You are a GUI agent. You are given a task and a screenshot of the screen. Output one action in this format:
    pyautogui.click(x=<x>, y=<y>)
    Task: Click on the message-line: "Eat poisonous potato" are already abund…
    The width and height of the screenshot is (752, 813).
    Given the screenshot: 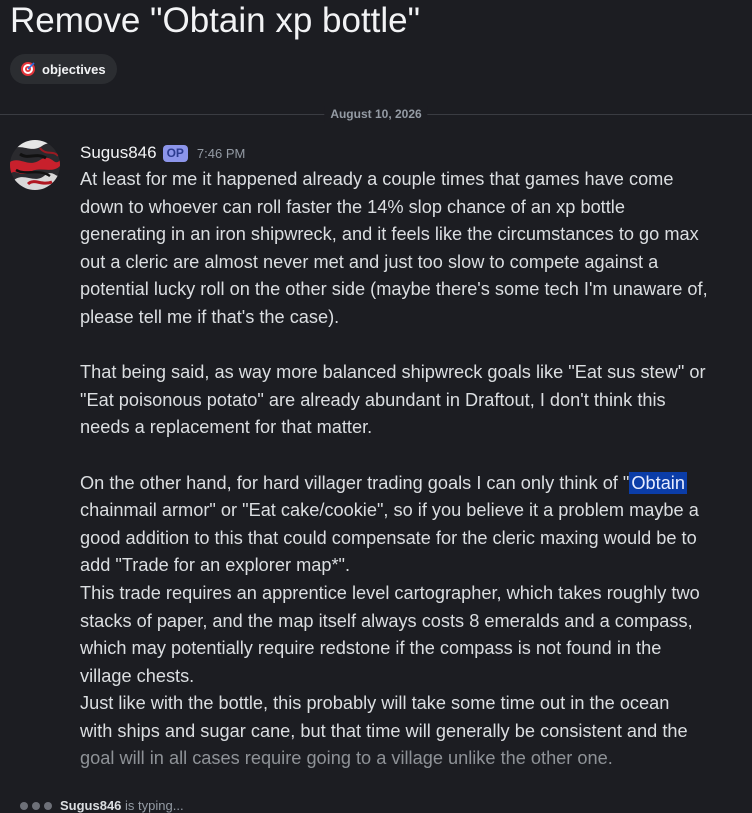 What is the action you would take?
    pyautogui.click(x=373, y=399)
    